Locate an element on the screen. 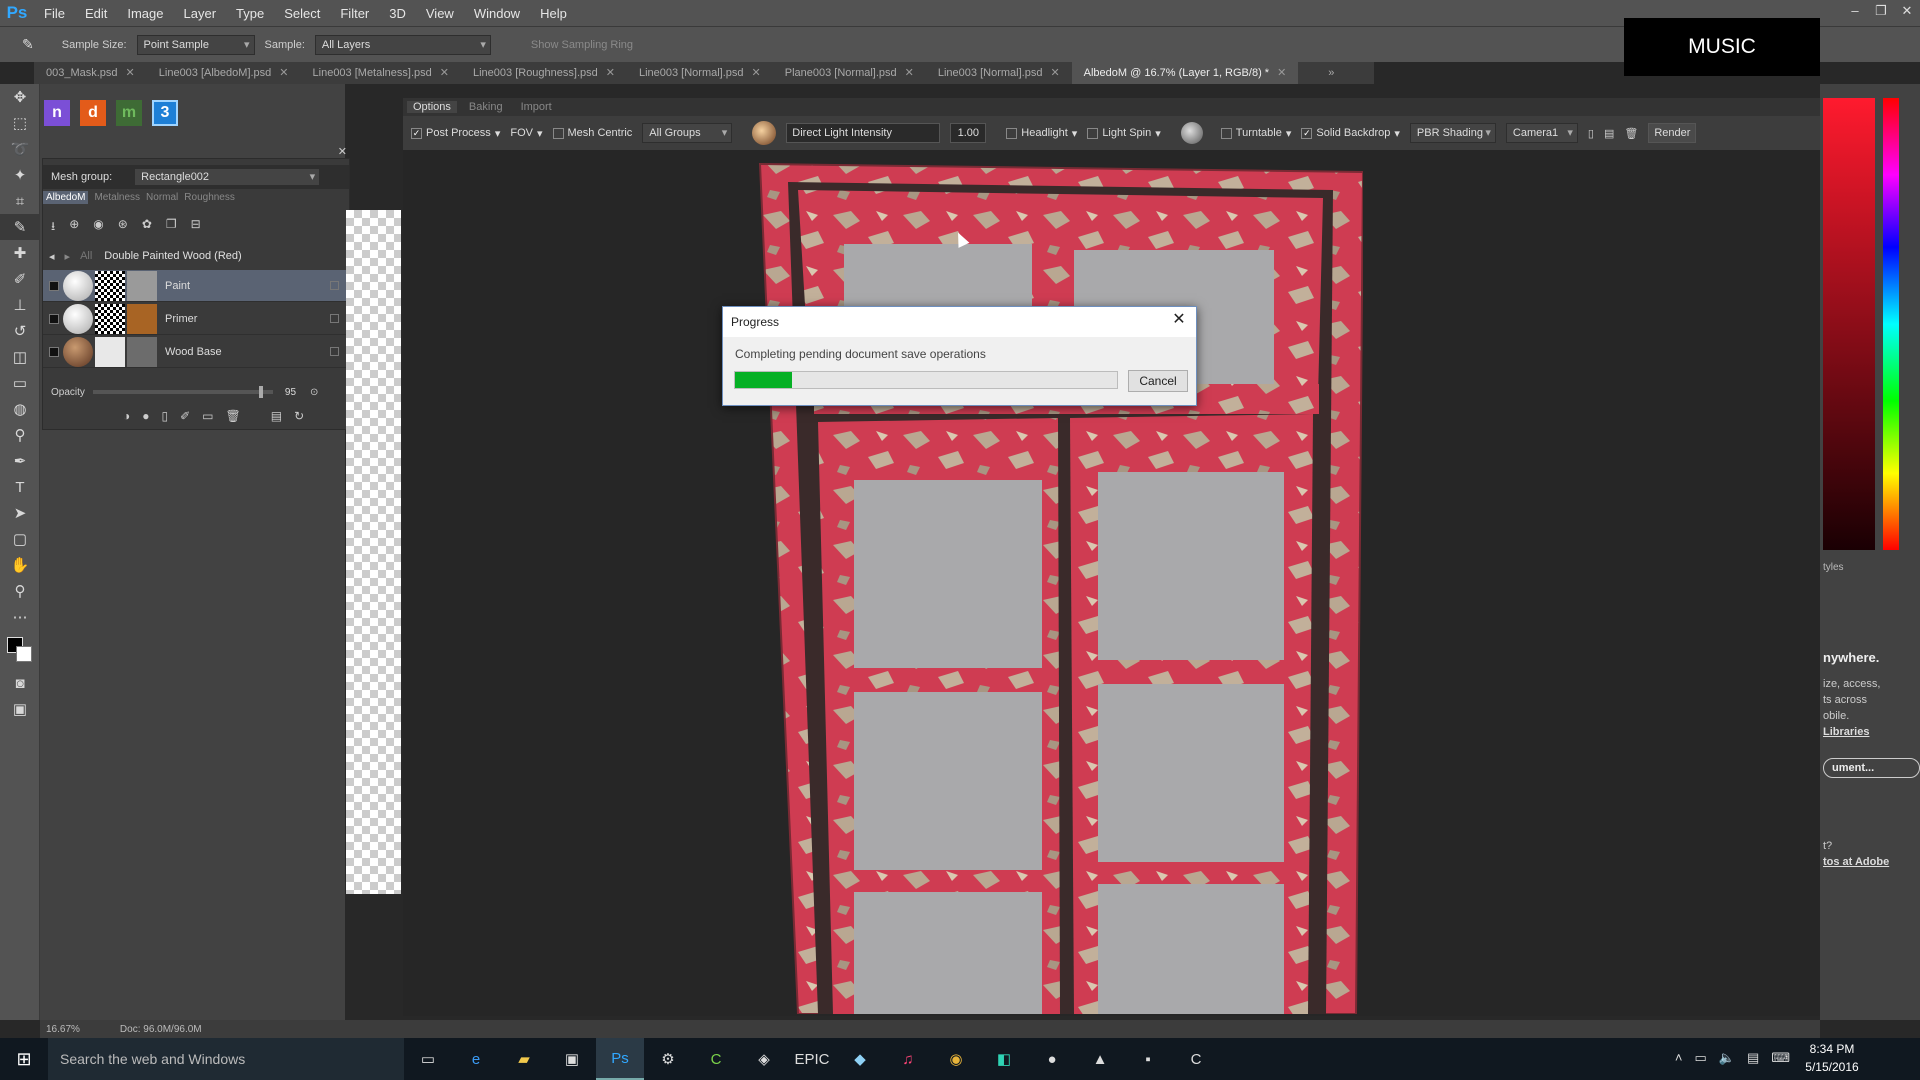  notification-icon: ▤ is located at coordinates (1753, 1058).